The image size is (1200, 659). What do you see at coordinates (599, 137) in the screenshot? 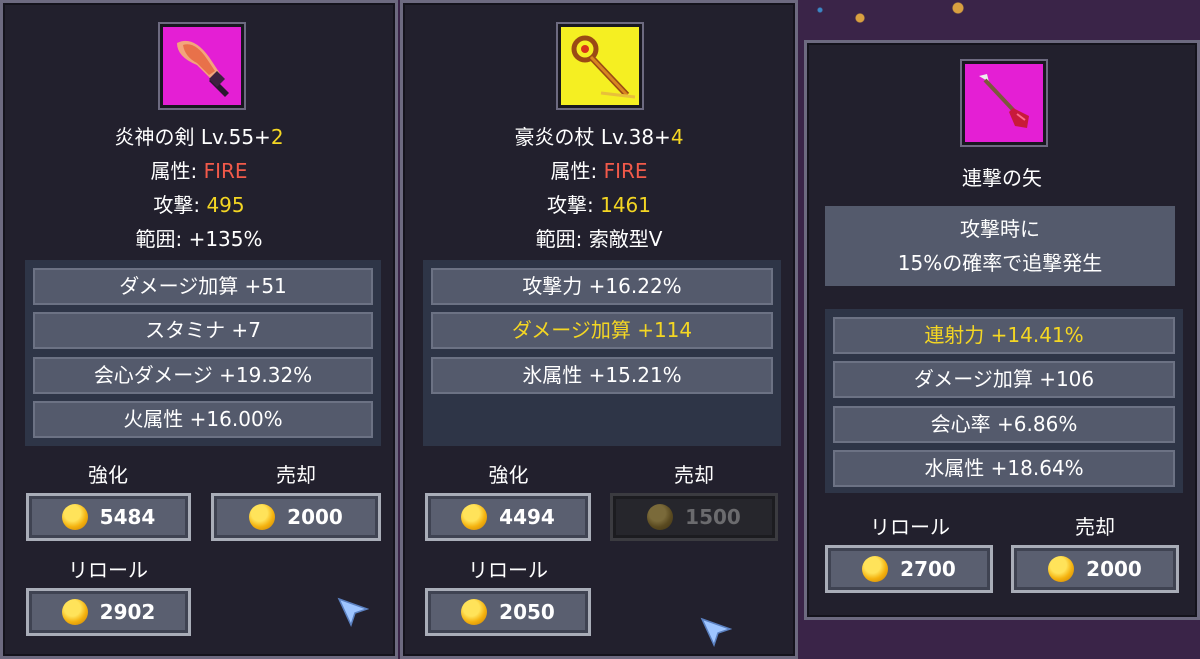
I see `item-title: 豪炎の杖 Lv.38+4` at bounding box center [599, 137].